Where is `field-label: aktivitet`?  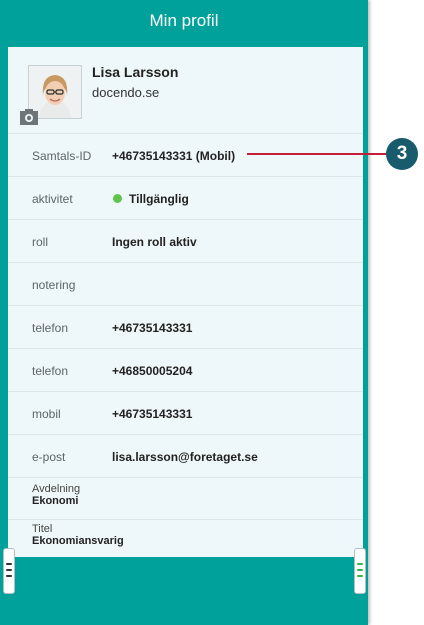 field-label: aktivitet is located at coordinates (52, 199).